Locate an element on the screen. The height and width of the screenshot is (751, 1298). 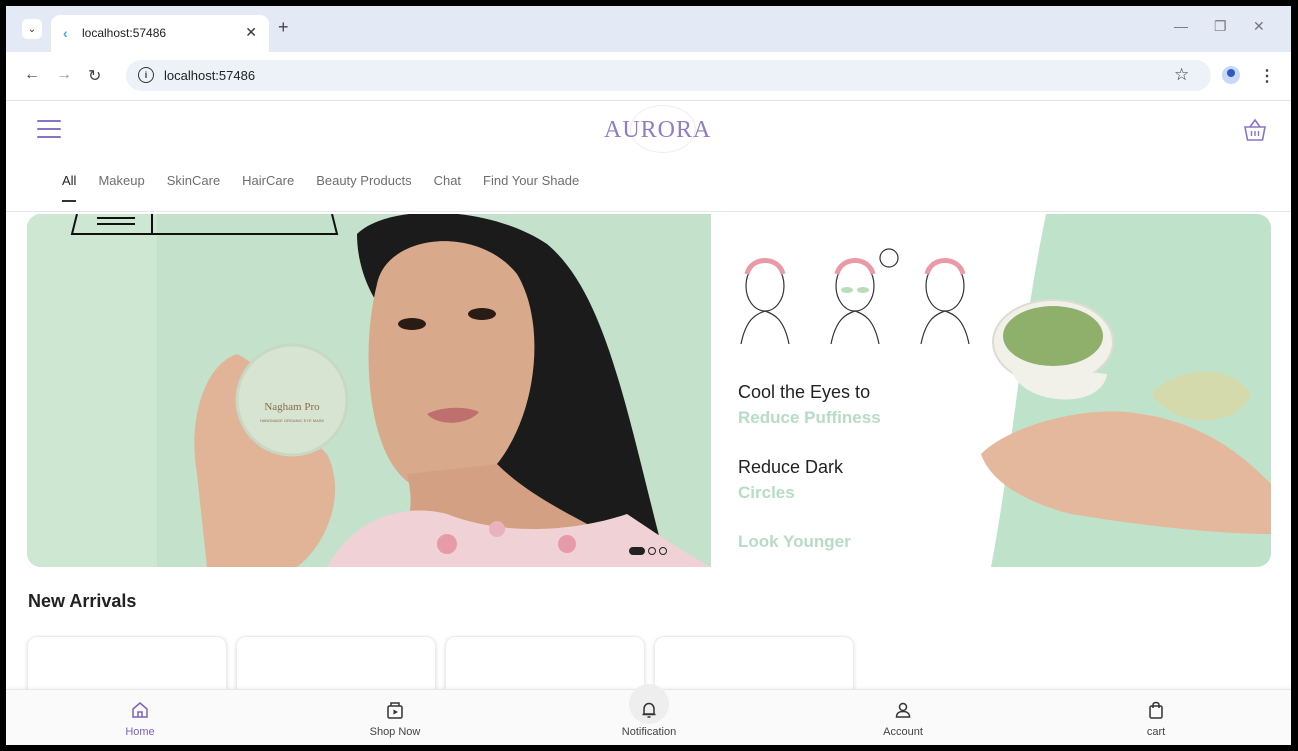
shop-now-icon is located at coordinates (395, 710).